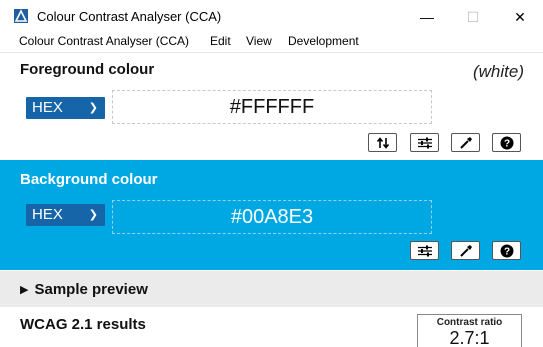 Image resolution: width=543 pixels, height=347 pixels. I want to click on swap-colours-button, so click(382, 142).